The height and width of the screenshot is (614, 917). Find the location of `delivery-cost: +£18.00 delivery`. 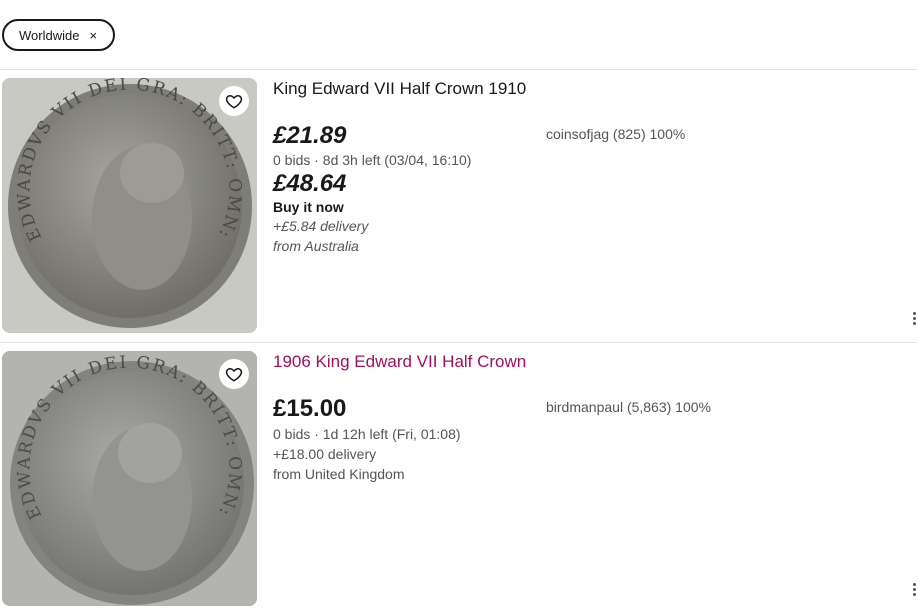

delivery-cost: +£18.00 delivery is located at coordinates (325, 454).